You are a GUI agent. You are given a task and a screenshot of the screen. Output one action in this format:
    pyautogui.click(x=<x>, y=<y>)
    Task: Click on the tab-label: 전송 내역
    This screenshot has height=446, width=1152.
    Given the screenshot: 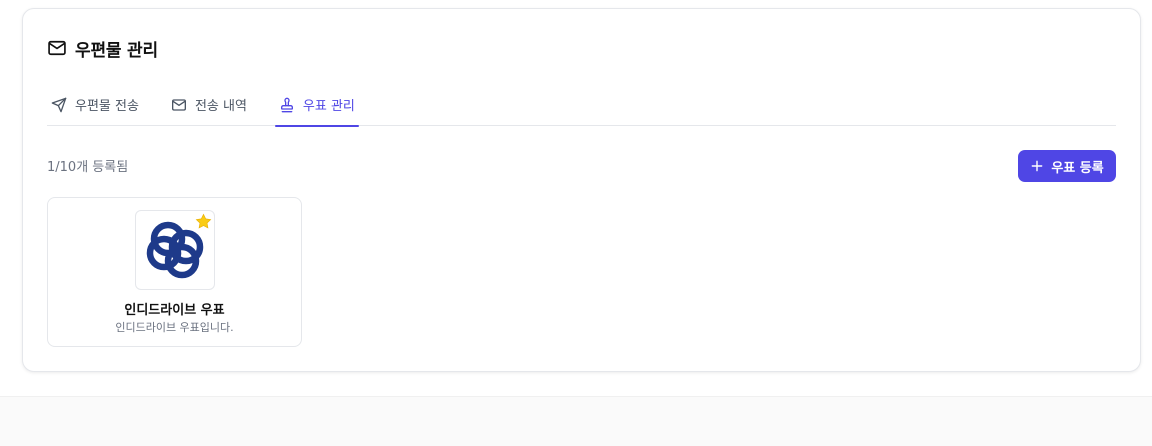 What is the action you would take?
    pyautogui.click(x=220, y=106)
    